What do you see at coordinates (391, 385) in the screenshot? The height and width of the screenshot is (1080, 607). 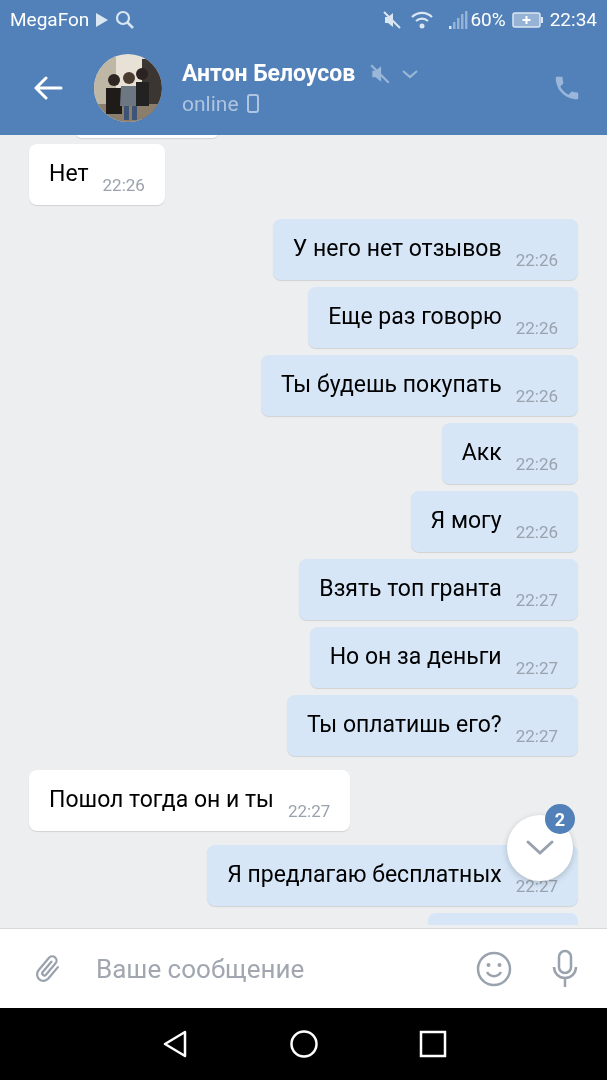 I see `message-text: Ты будешь покупать` at bounding box center [391, 385].